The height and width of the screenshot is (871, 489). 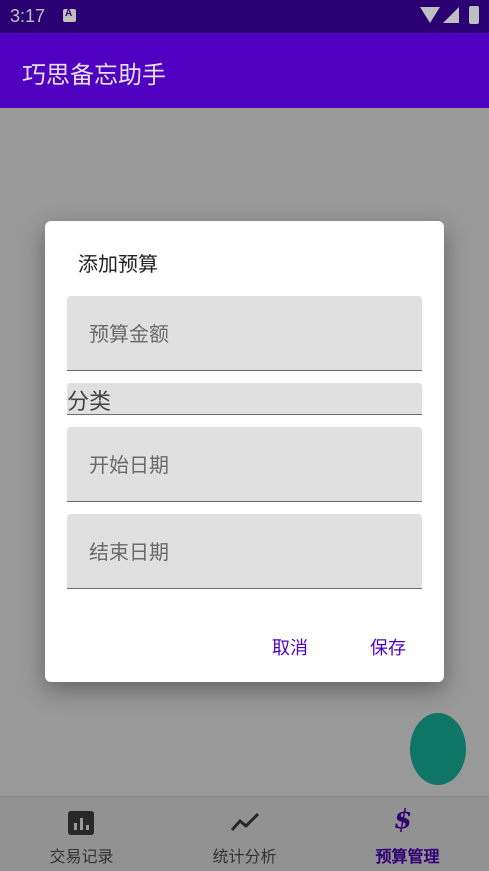 What do you see at coordinates (244, 333) in the screenshot?
I see `budget-amount-input: 预算金额` at bounding box center [244, 333].